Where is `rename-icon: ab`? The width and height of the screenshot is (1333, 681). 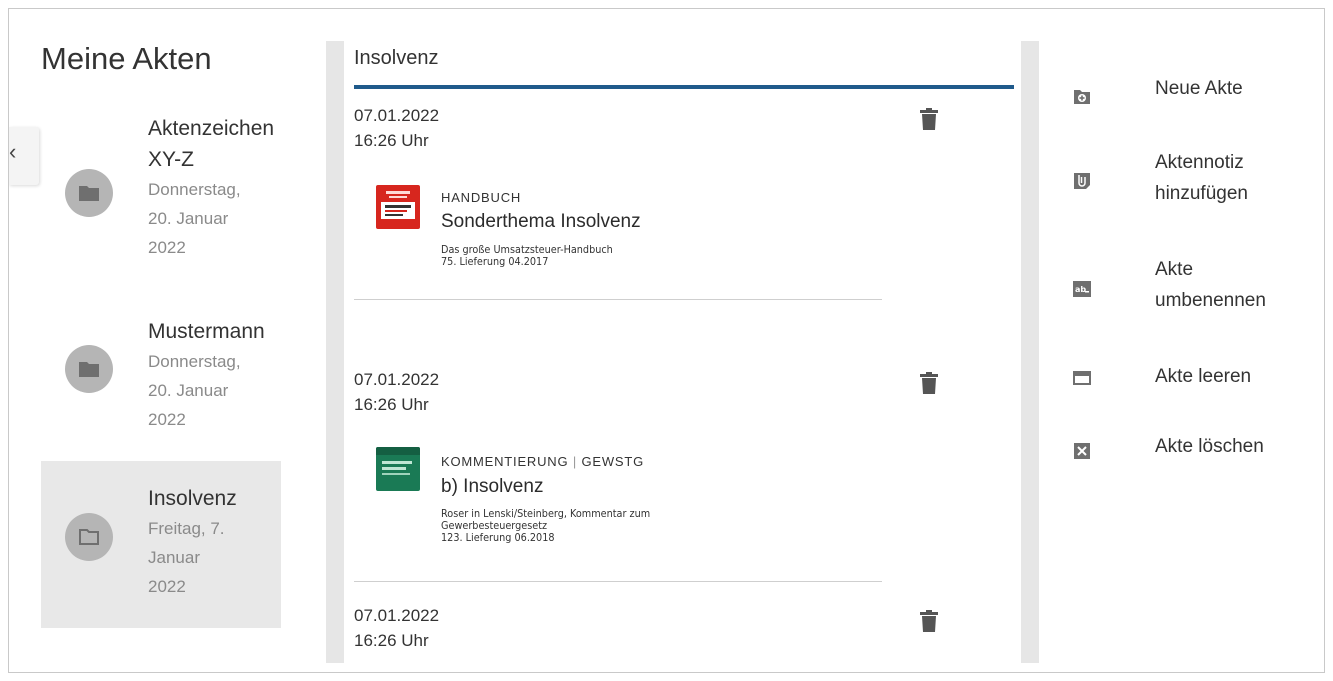
rename-icon: ab is located at coordinates (1082, 289).